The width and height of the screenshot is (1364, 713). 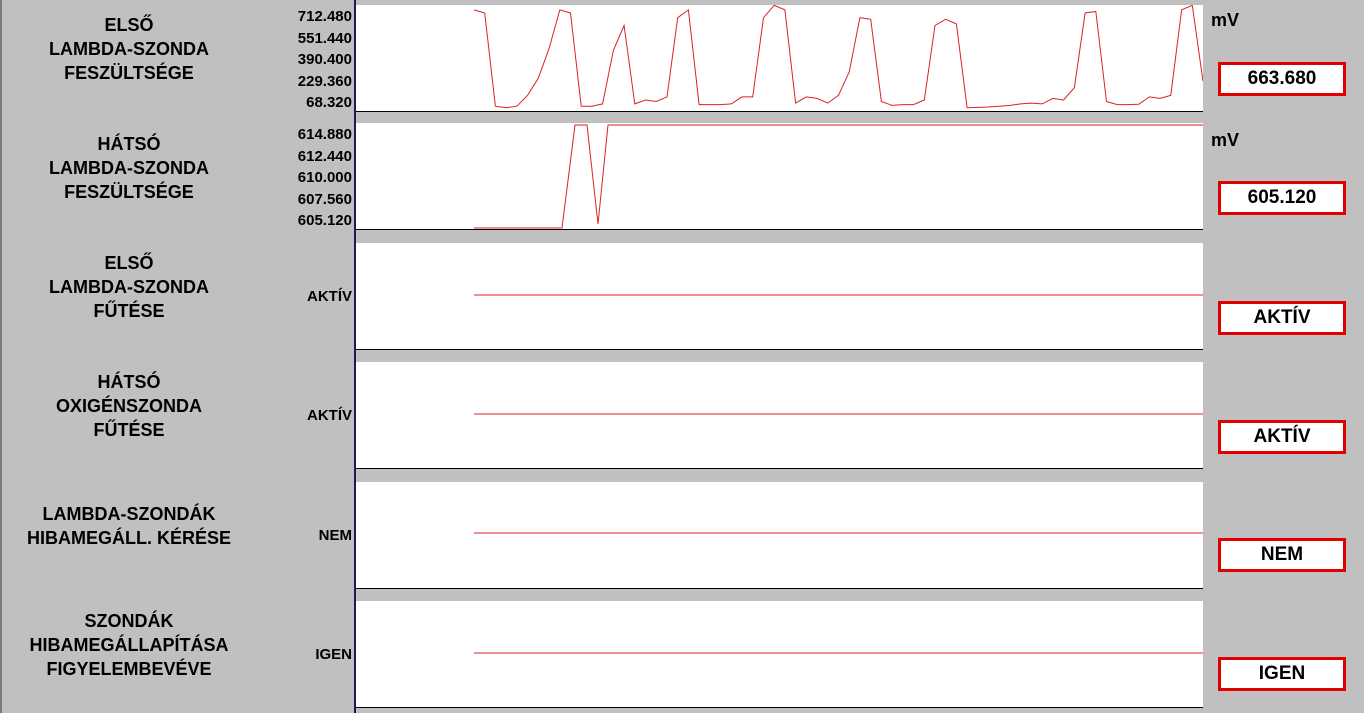 I want to click on current-value-box: 605.120, so click(x=1282, y=198).